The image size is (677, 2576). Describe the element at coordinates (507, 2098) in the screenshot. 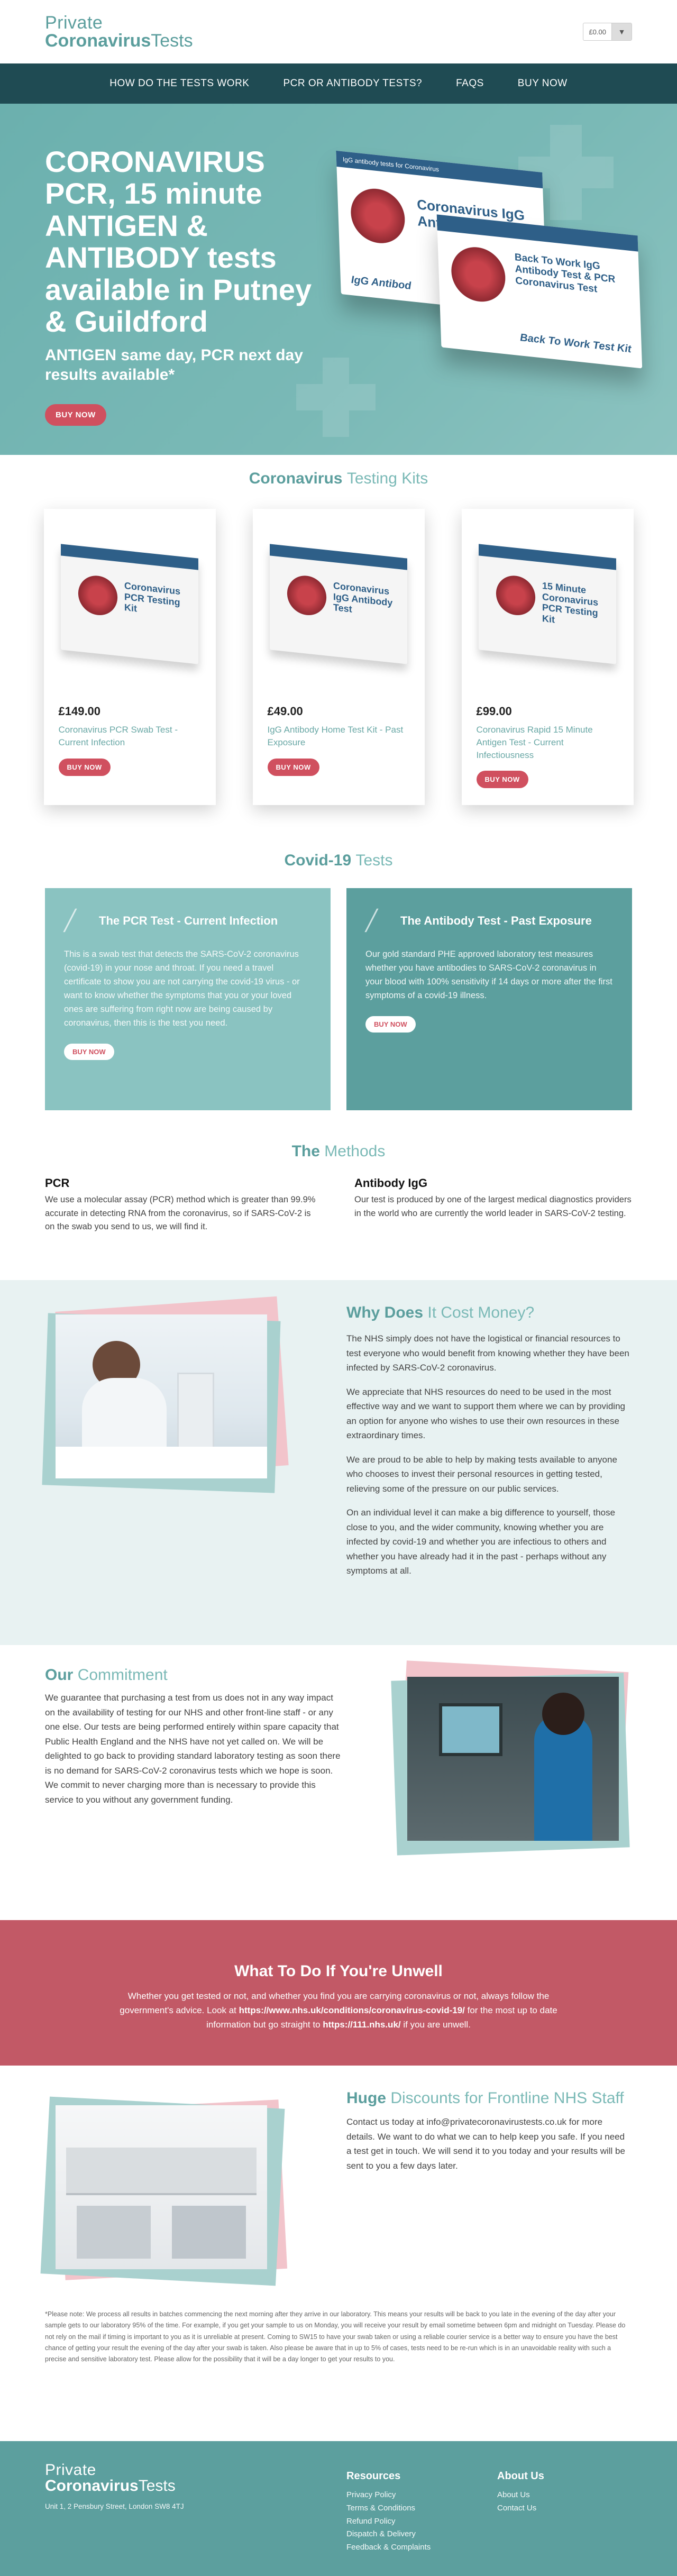

I see `title-part-b: Discounts for Frontline NHS Staff` at that location.